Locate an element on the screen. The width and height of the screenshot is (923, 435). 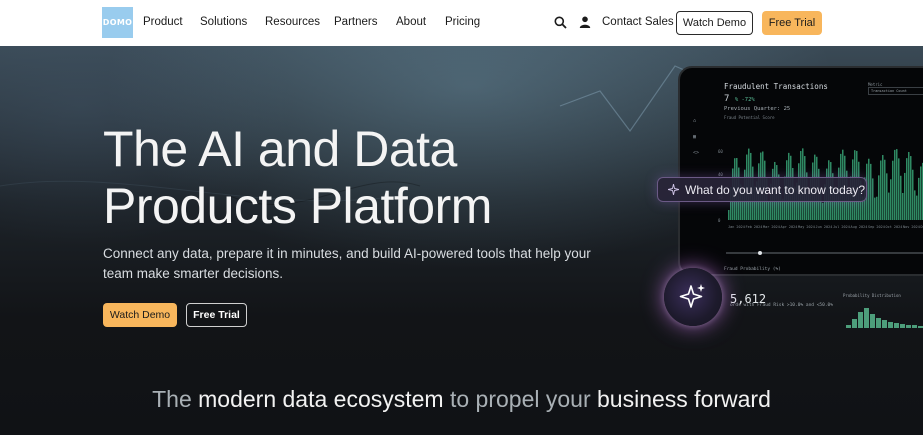
headline-line-2: Products Platform is located at coordinates (297, 206).